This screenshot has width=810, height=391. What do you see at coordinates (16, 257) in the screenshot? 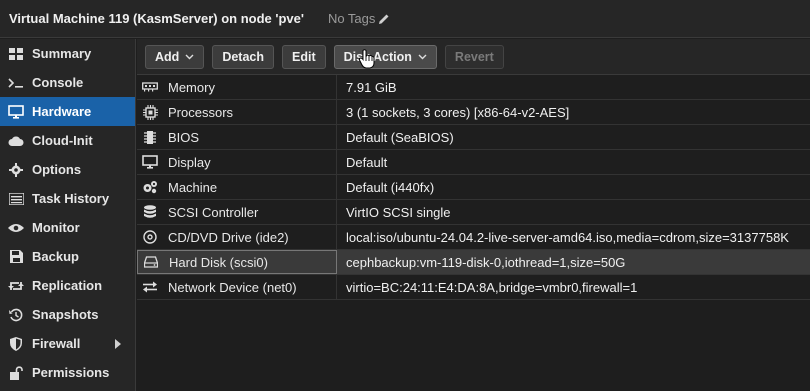
I see `floppy-icon` at bounding box center [16, 257].